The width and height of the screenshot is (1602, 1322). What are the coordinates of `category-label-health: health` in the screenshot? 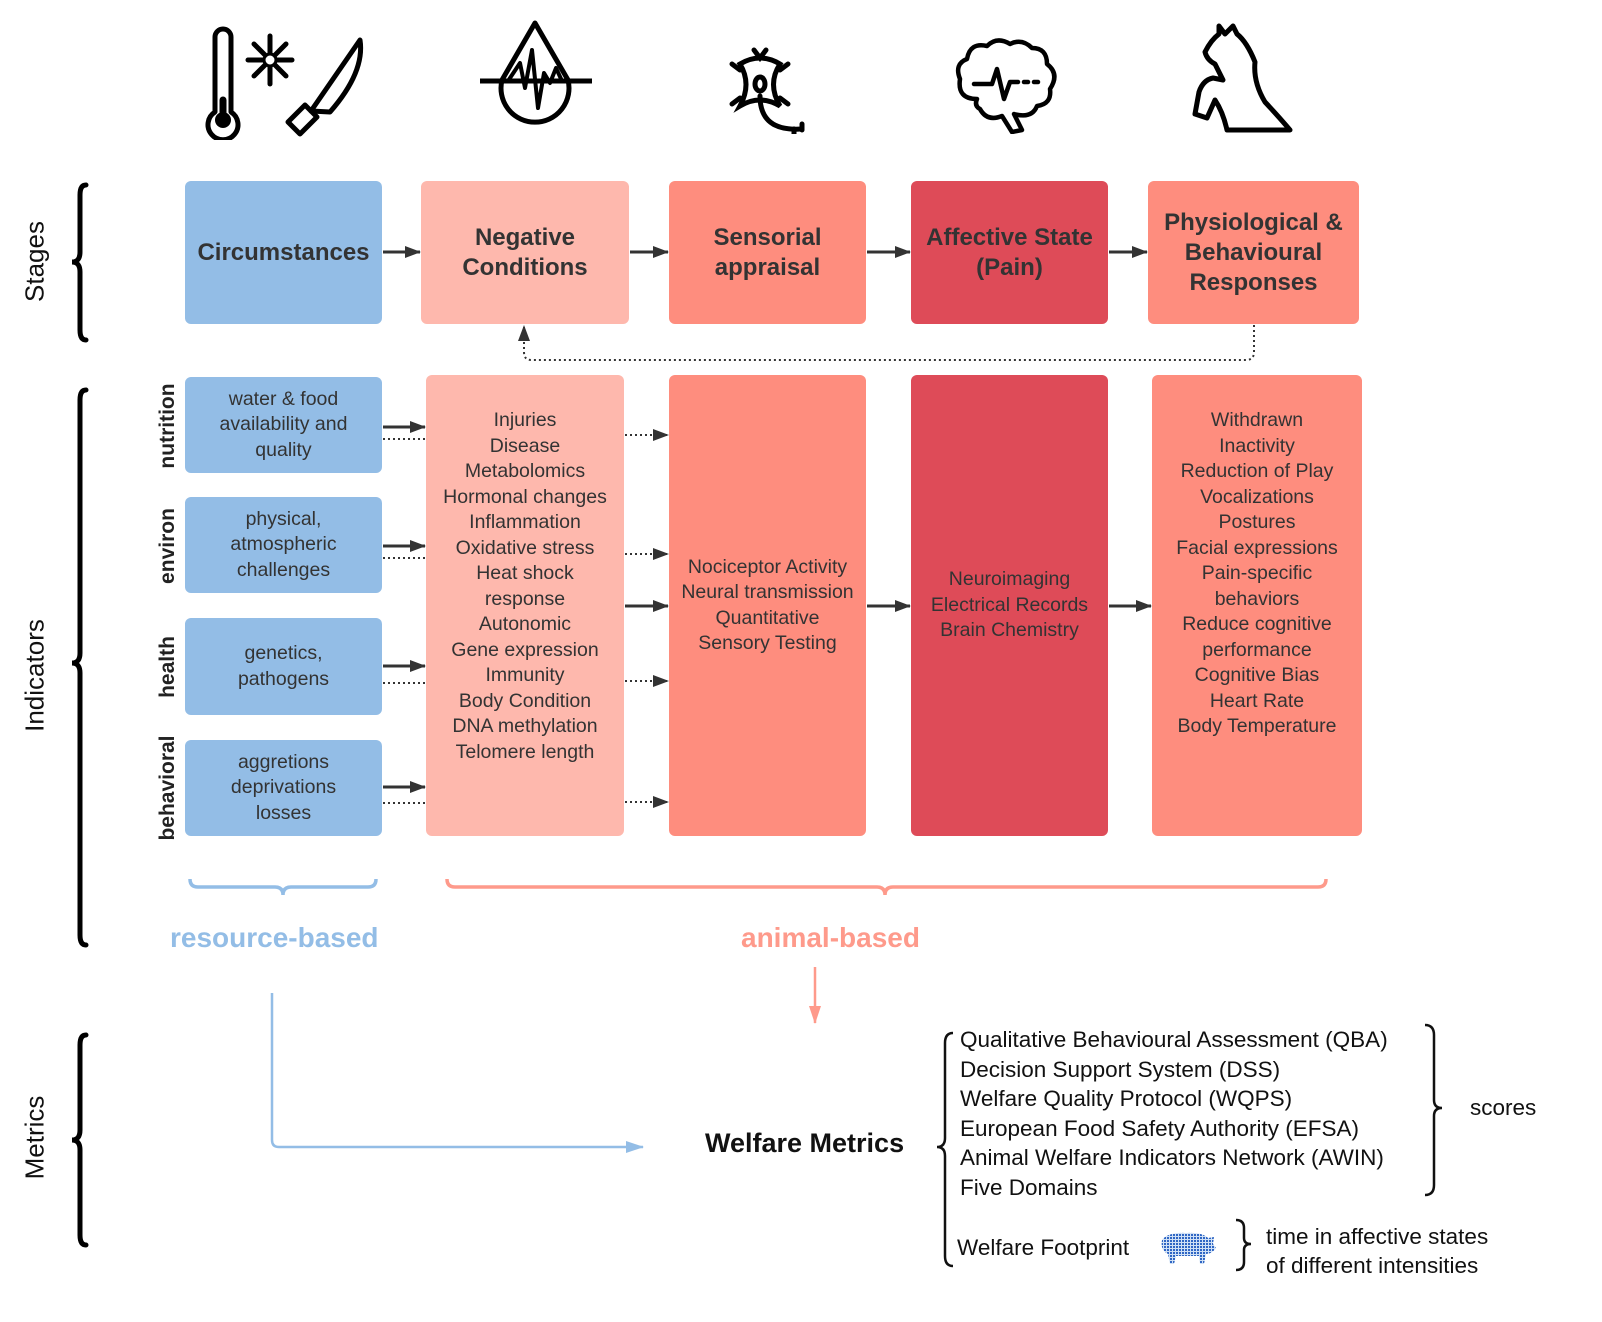 It's located at (167, 667).